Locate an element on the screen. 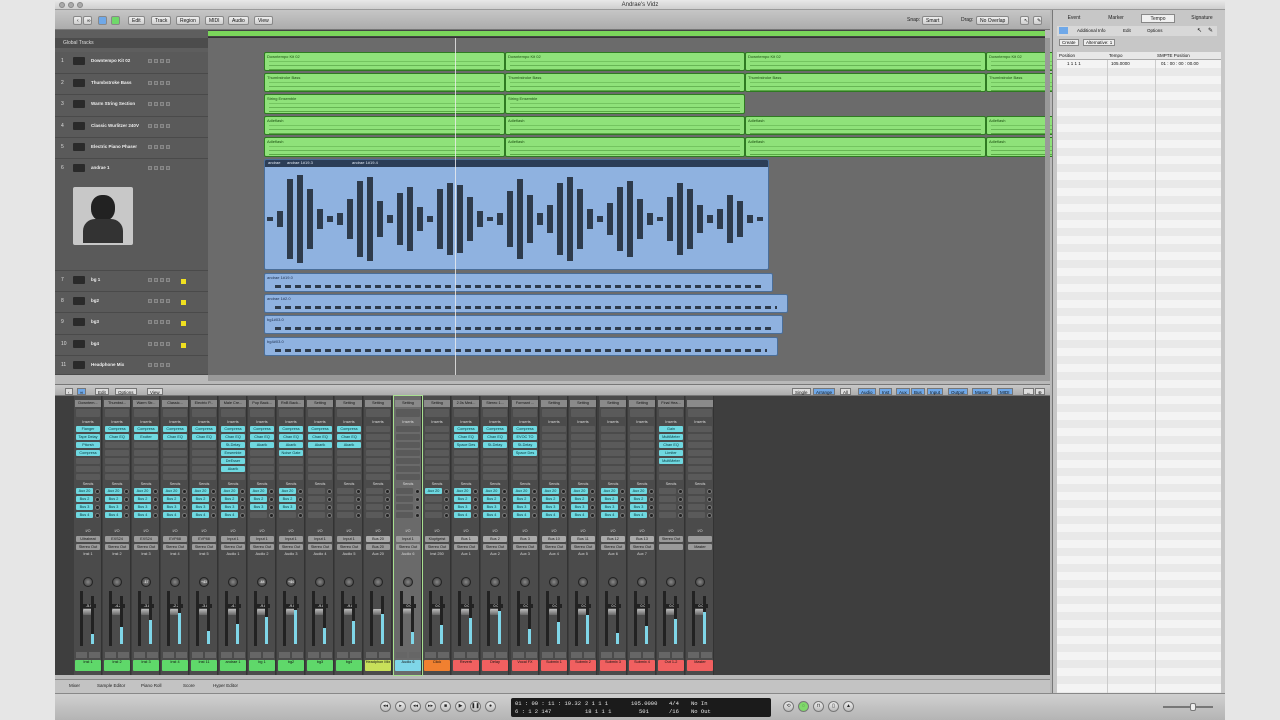 Image resolution: width=1280 pixels, height=720 pixels. send-slot: Bus 3 is located at coordinates (113, 507).